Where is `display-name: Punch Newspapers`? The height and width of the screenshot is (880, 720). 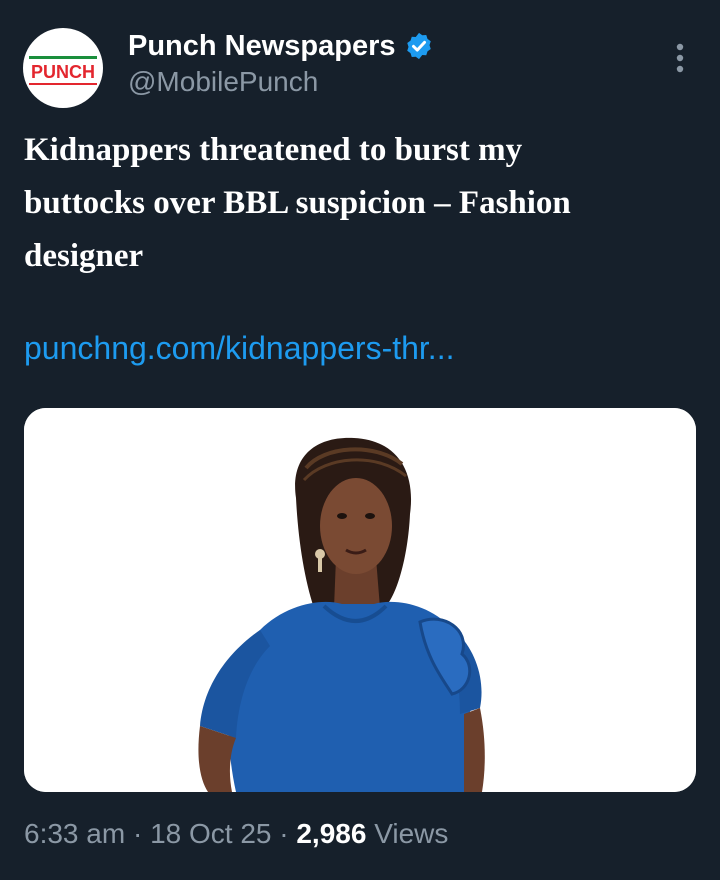 display-name: Punch Newspapers is located at coordinates (262, 46).